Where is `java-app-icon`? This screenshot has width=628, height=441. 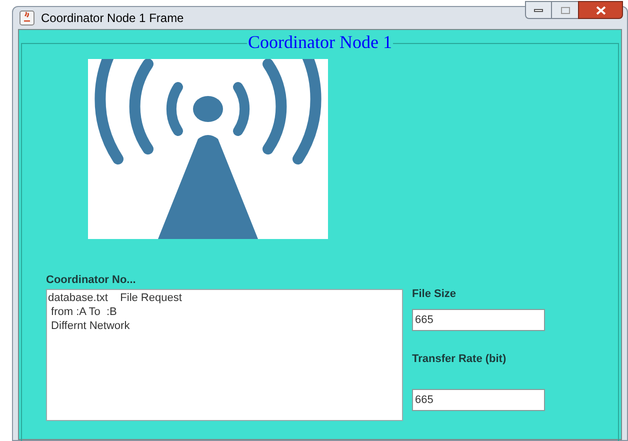 java-app-icon is located at coordinates (27, 18).